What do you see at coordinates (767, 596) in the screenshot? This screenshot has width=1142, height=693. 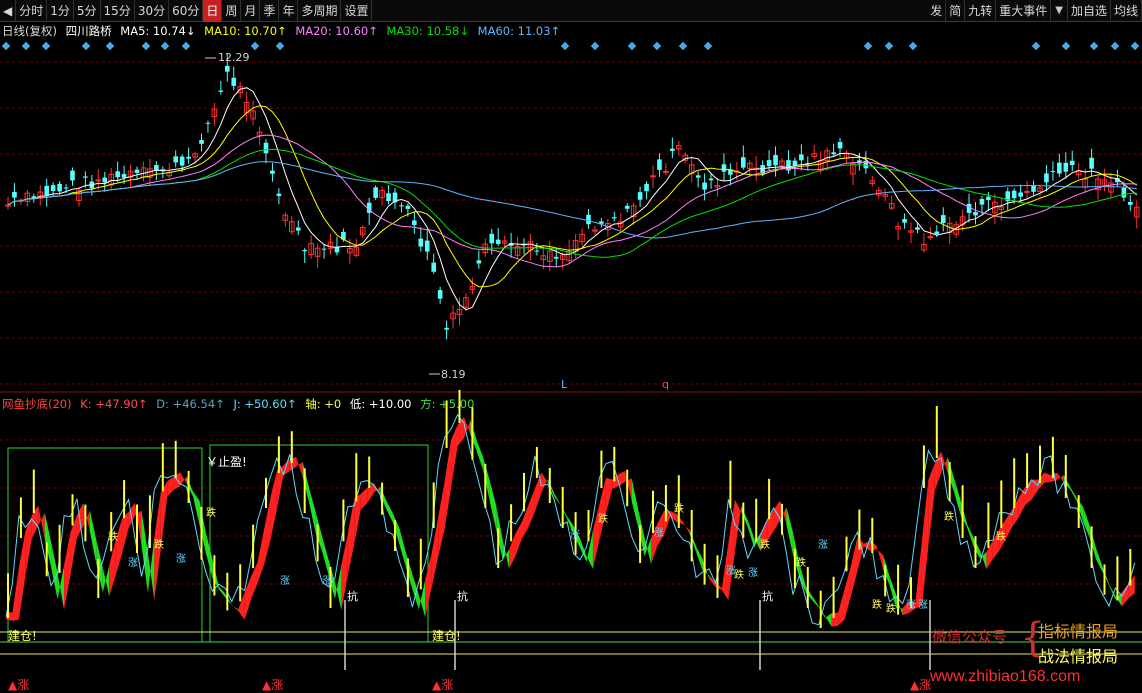 I see `kang-label-2: 抗` at bounding box center [767, 596].